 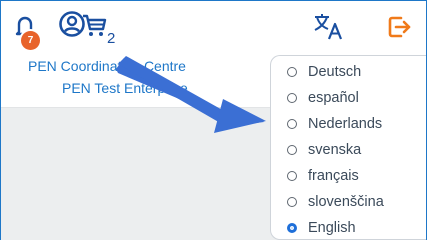 What do you see at coordinates (292, 227) in the screenshot?
I see `radio-button-selected` at bounding box center [292, 227].